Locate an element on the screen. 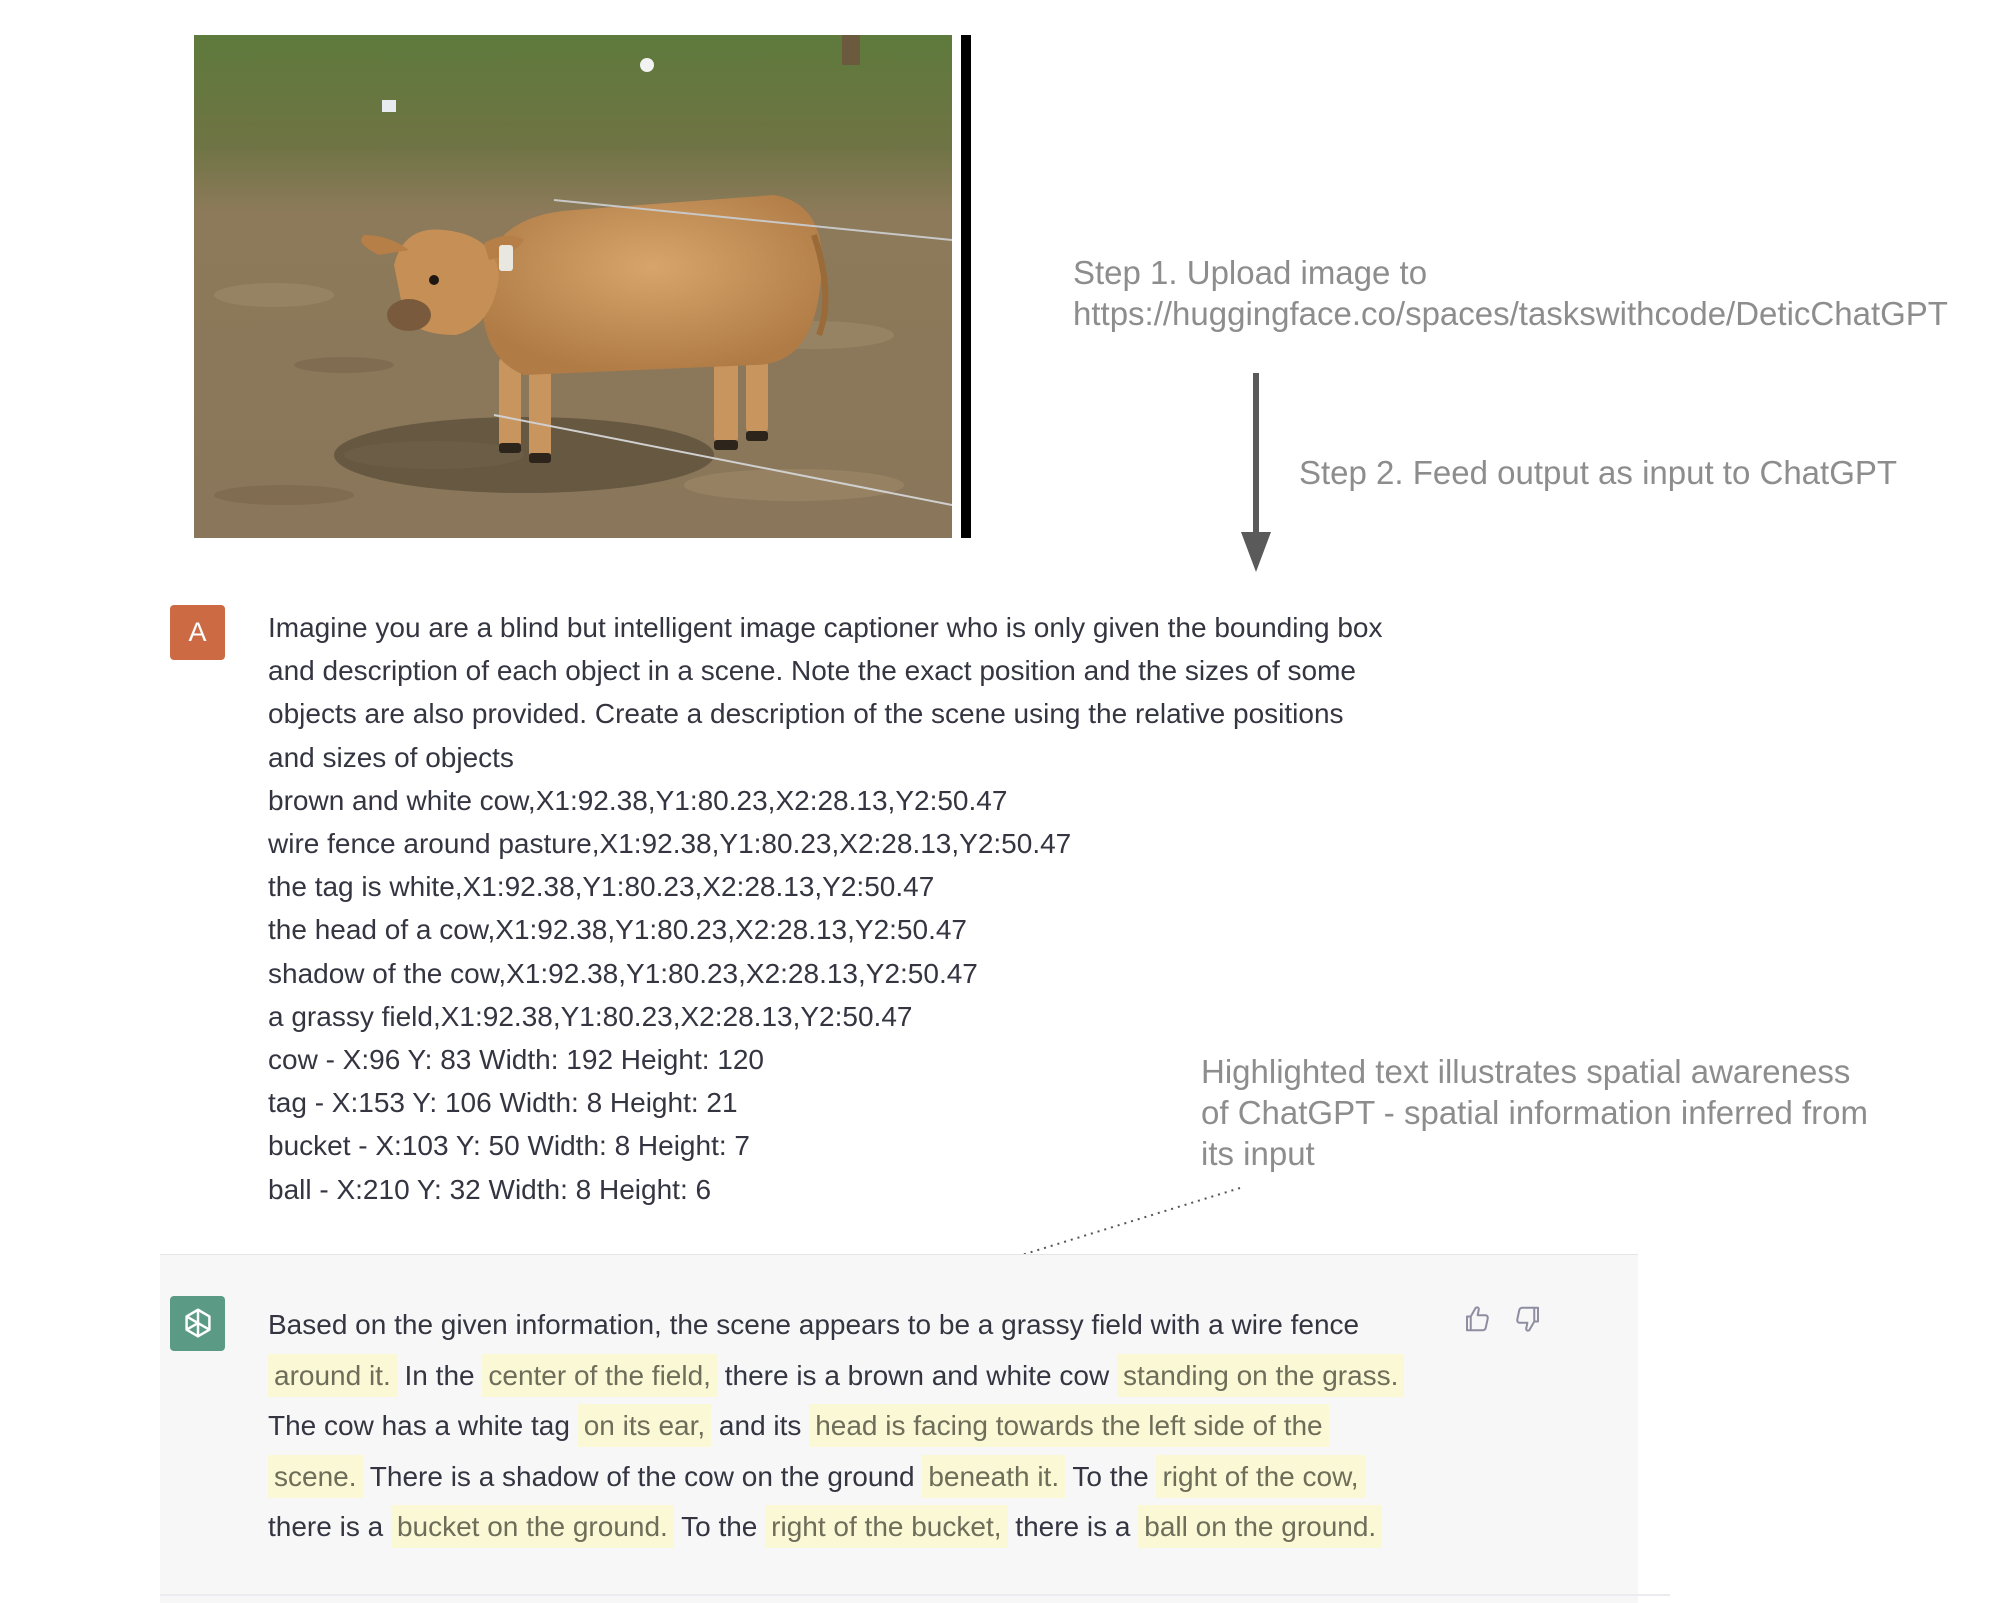 This screenshot has width=1996, height=1603. highlighted-phrase: bucket on the ground. is located at coordinates (532, 1526).